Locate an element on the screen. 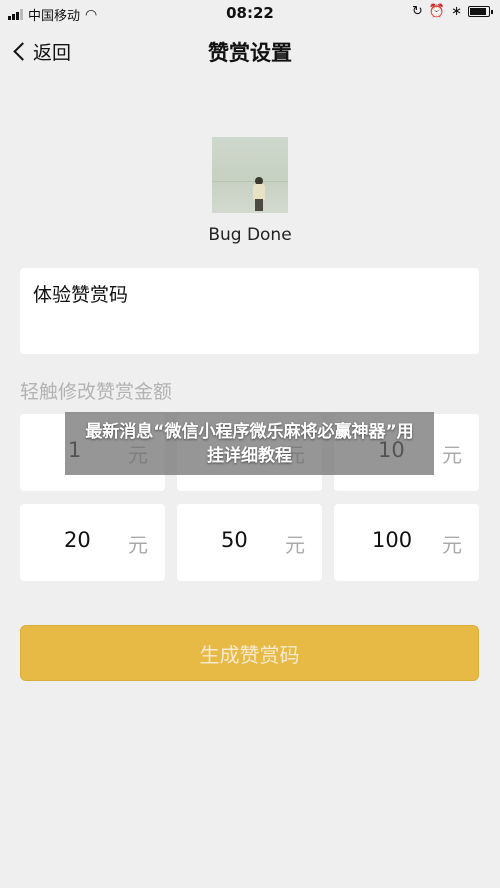 This screenshot has width=500, height=888. battery-fill is located at coordinates (478, 11).